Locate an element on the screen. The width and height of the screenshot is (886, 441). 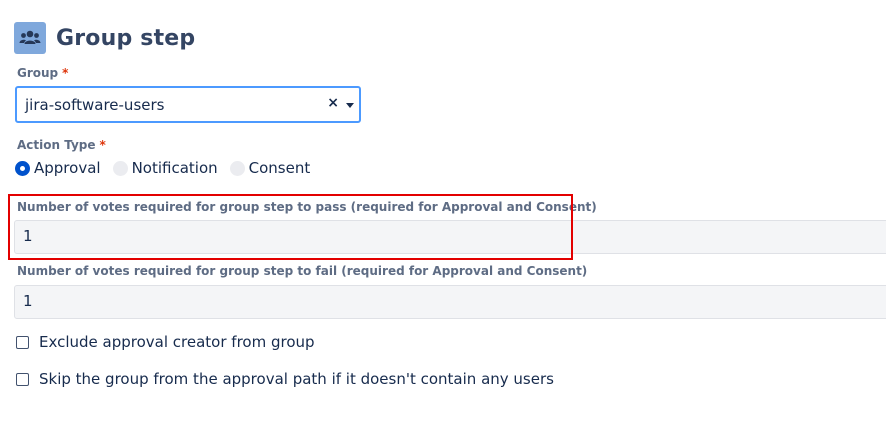
radio-consent: Consent is located at coordinates (270, 168).